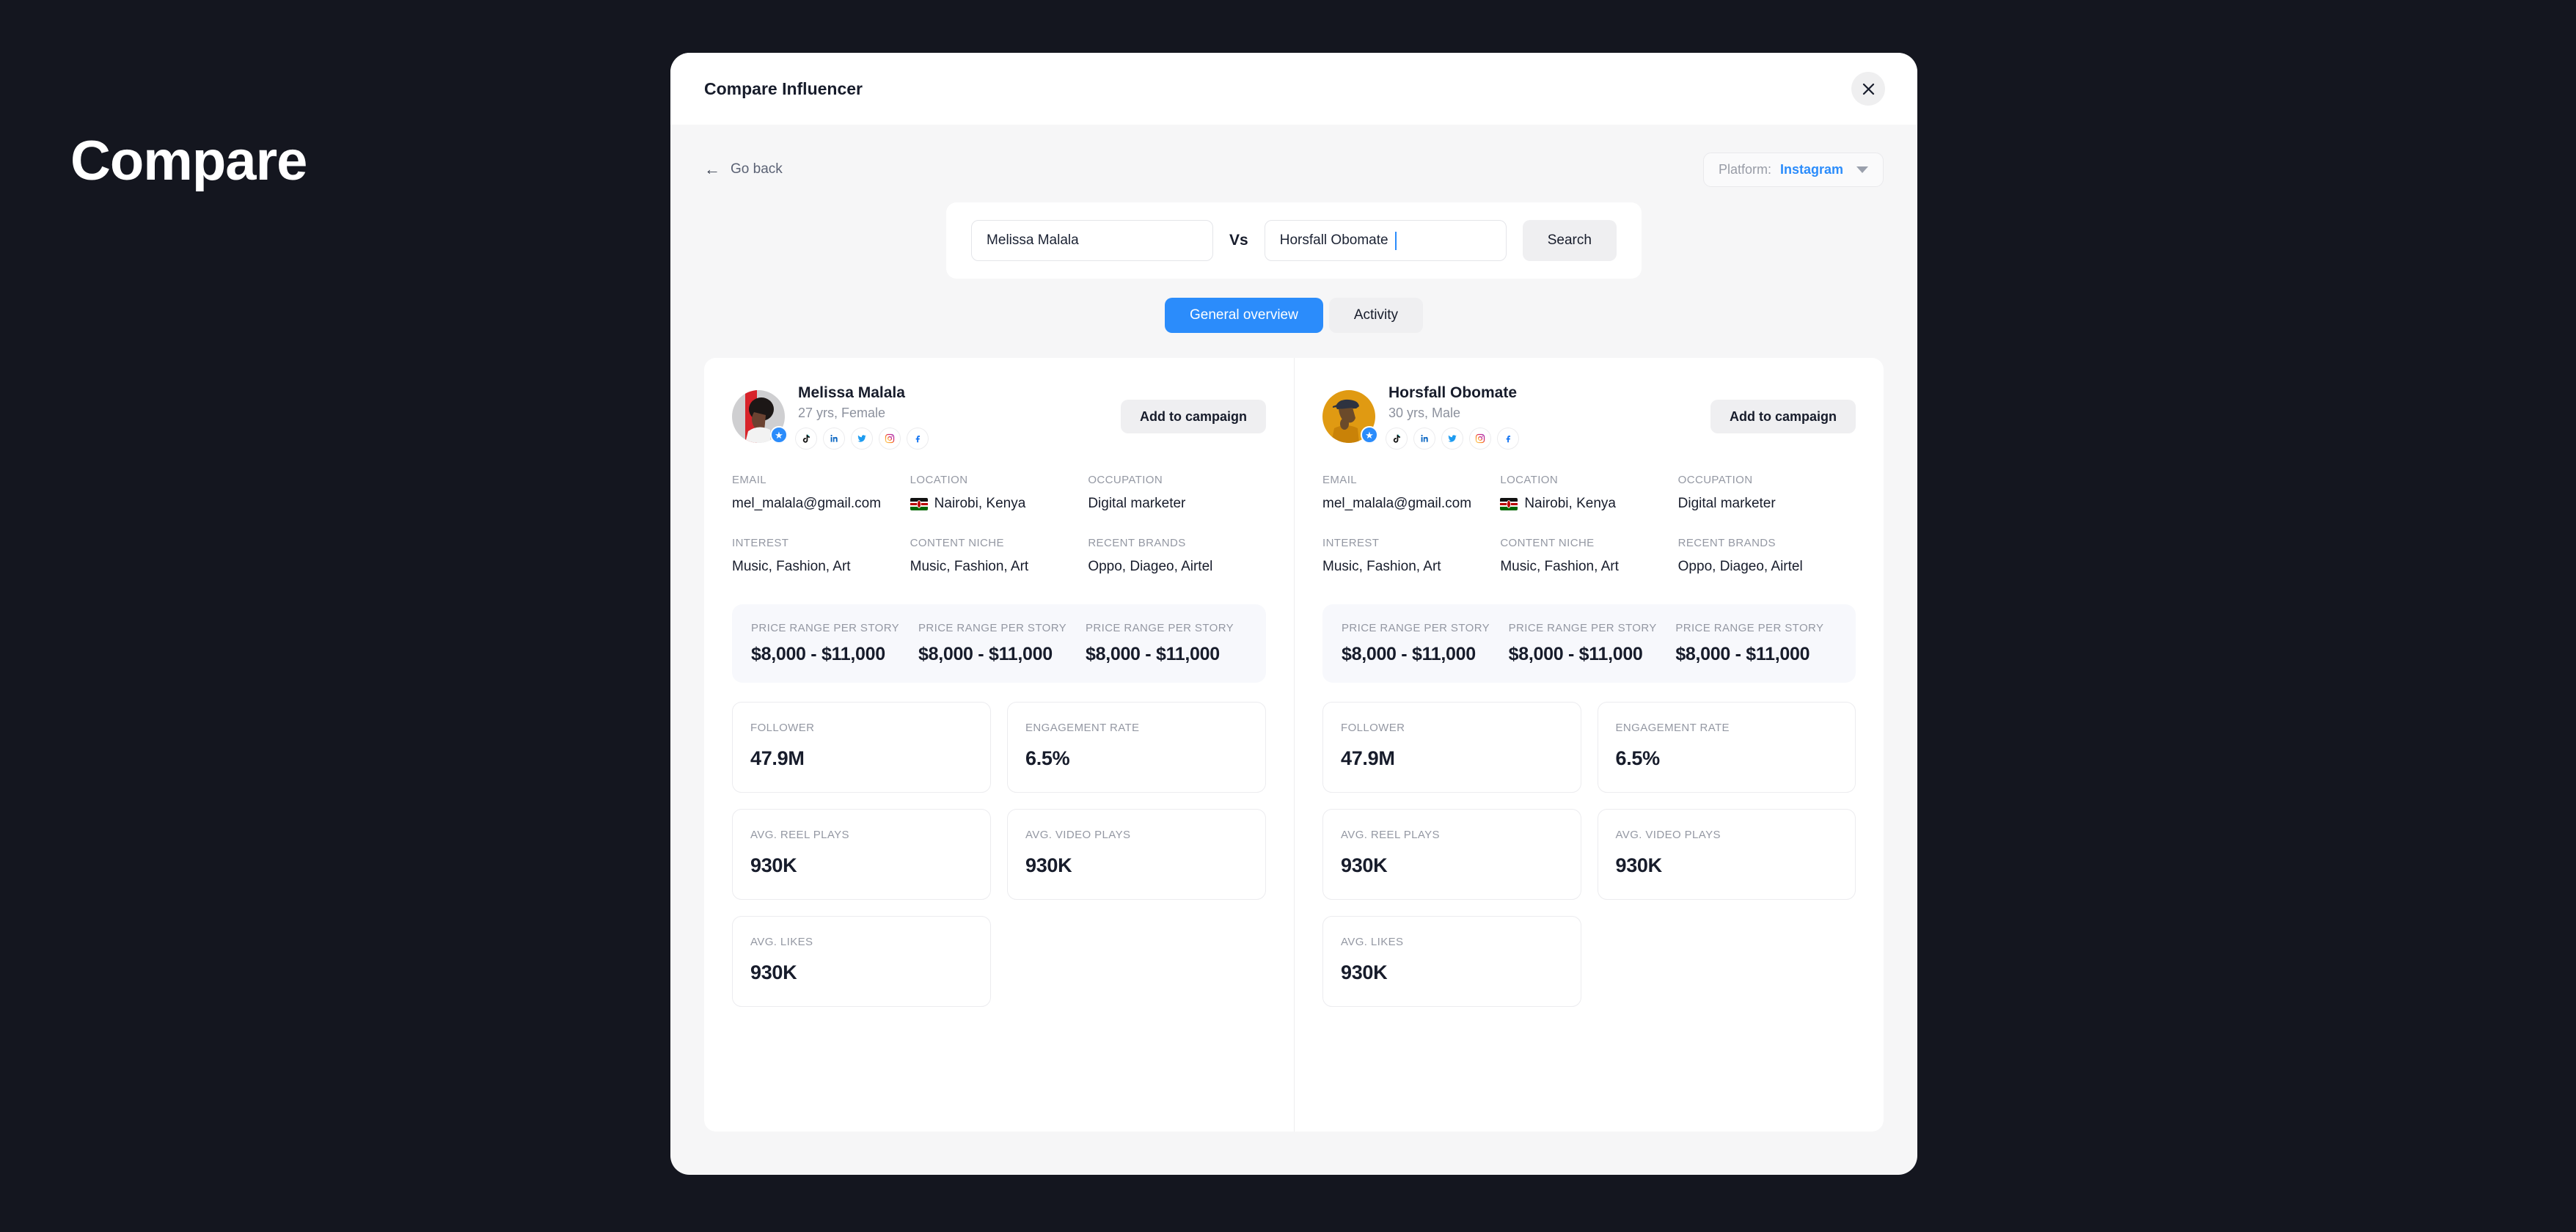 The height and width of the screenshot is (1232, 2576). Describe the element at coordinates (1293, 89) in the screenshot. I see `modal-header: Compare Influencer` at that location.